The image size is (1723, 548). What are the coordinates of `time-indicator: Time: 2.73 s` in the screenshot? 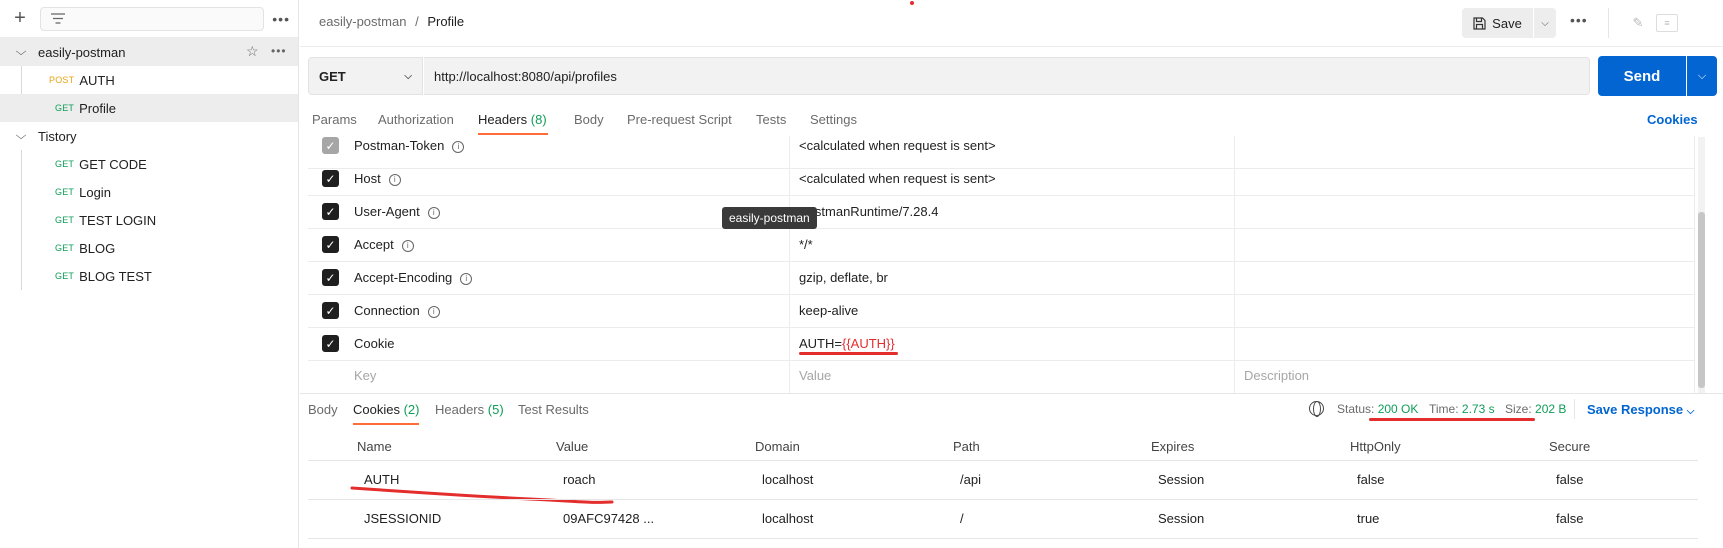 It's located at (1462, 409).